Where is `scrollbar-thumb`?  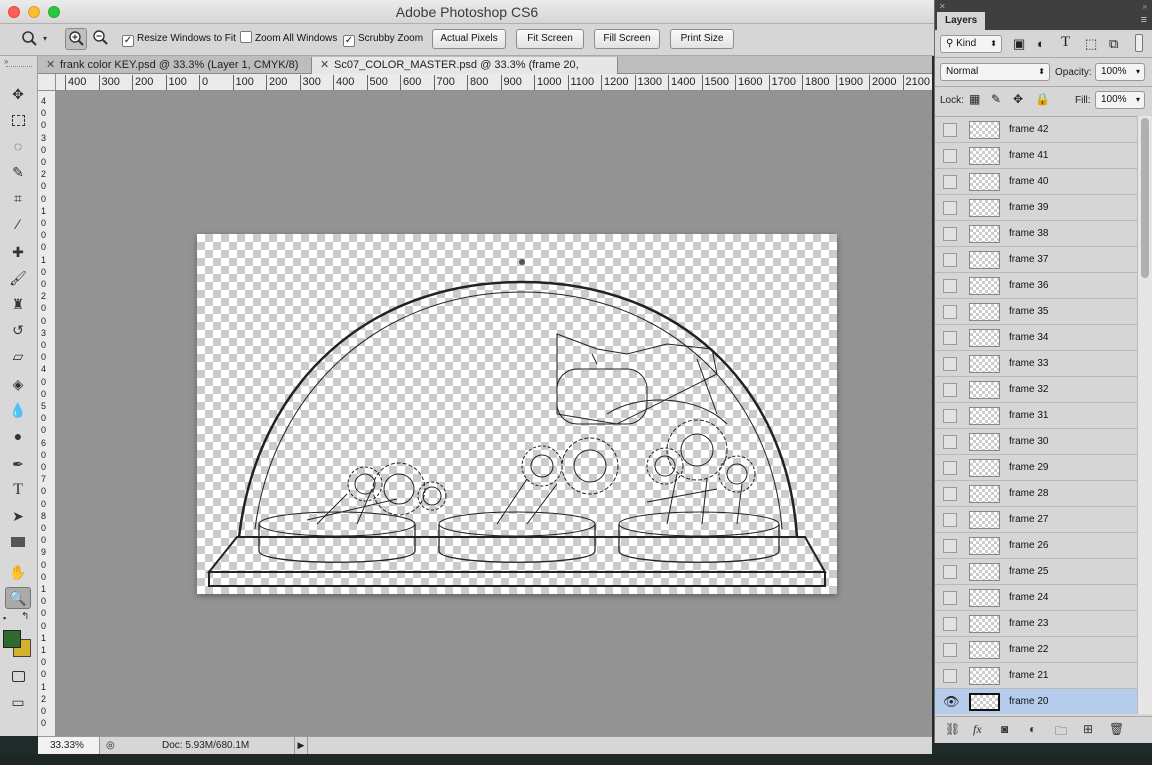 scrollbar-thumb is located at coordinates (1145, 198).